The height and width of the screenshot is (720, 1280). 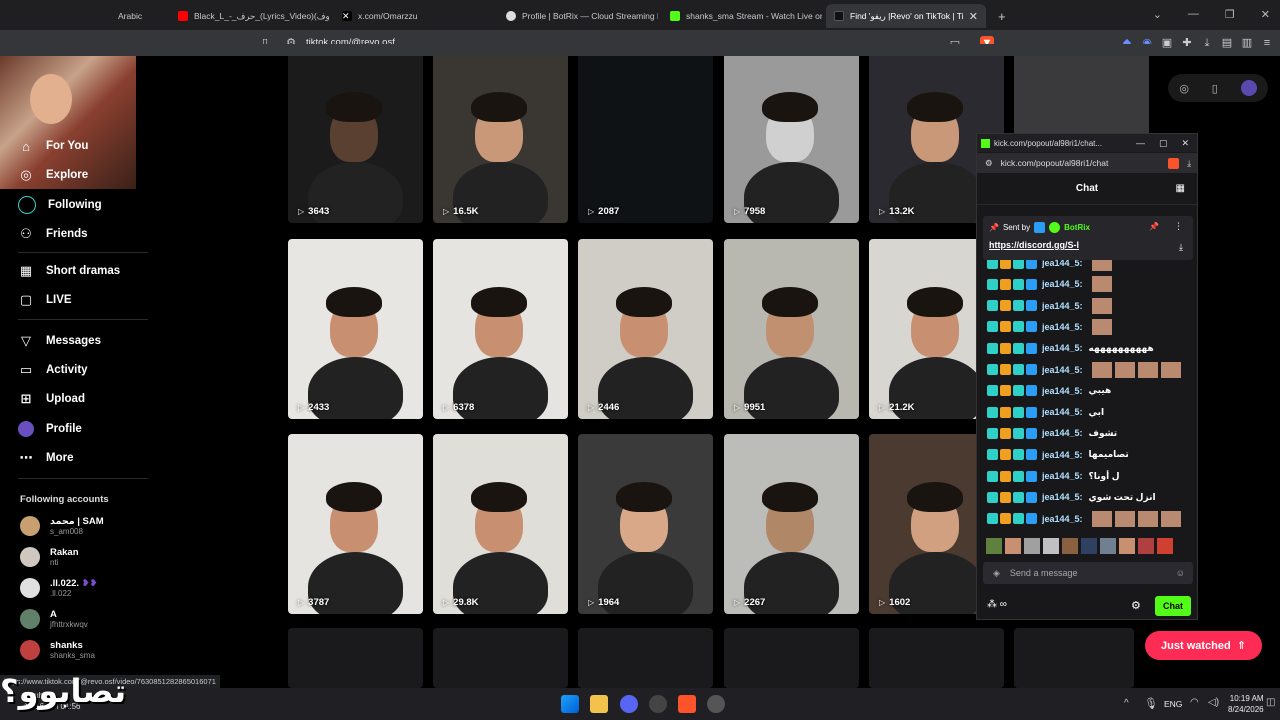 What do you see at coordinates (599, 704) in the screenshot?
I see `file-explorer-icon` at bounding box center [599, 704].